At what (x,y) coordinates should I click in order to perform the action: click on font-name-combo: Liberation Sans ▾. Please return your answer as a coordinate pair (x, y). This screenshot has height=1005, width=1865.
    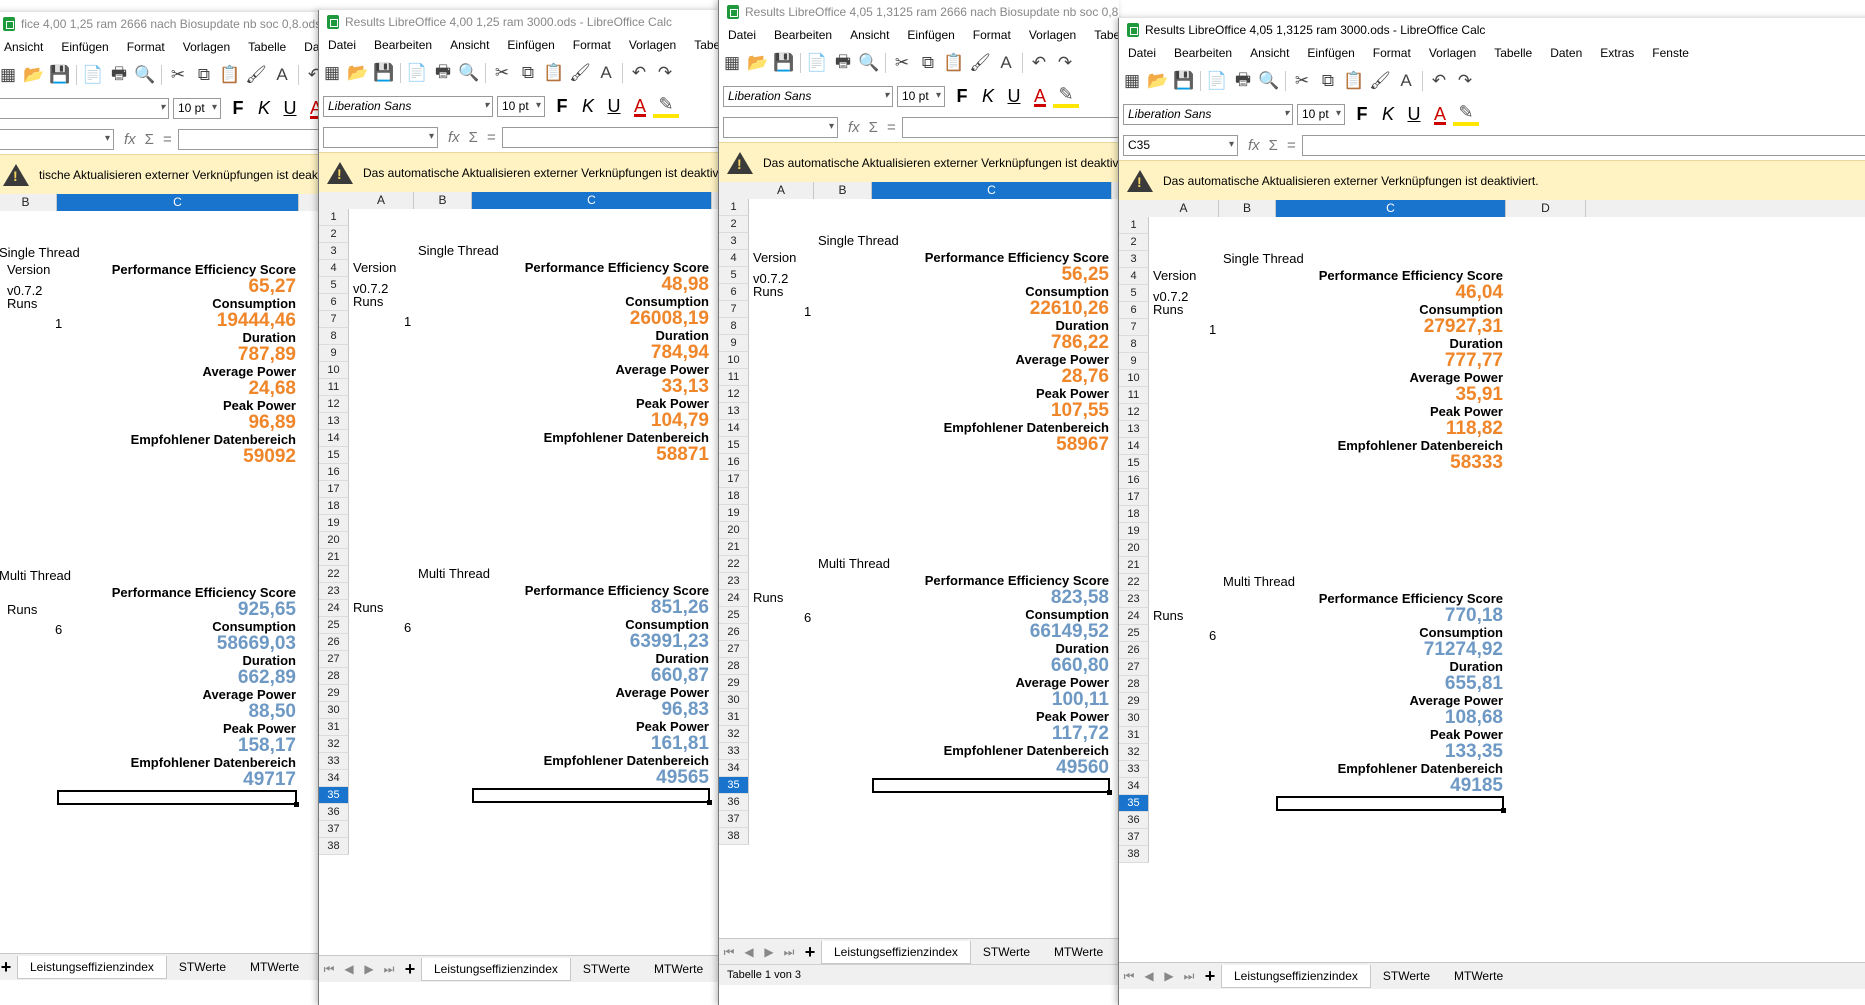
    Looking at the image, I should click on (408, 106).